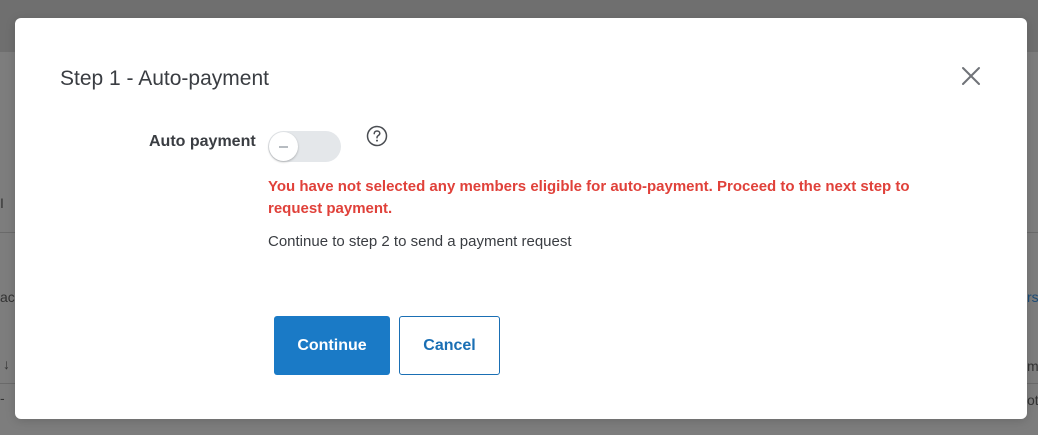 This screenshot has height=435, width=1038. I want to click on close-button, so click(971, 76).